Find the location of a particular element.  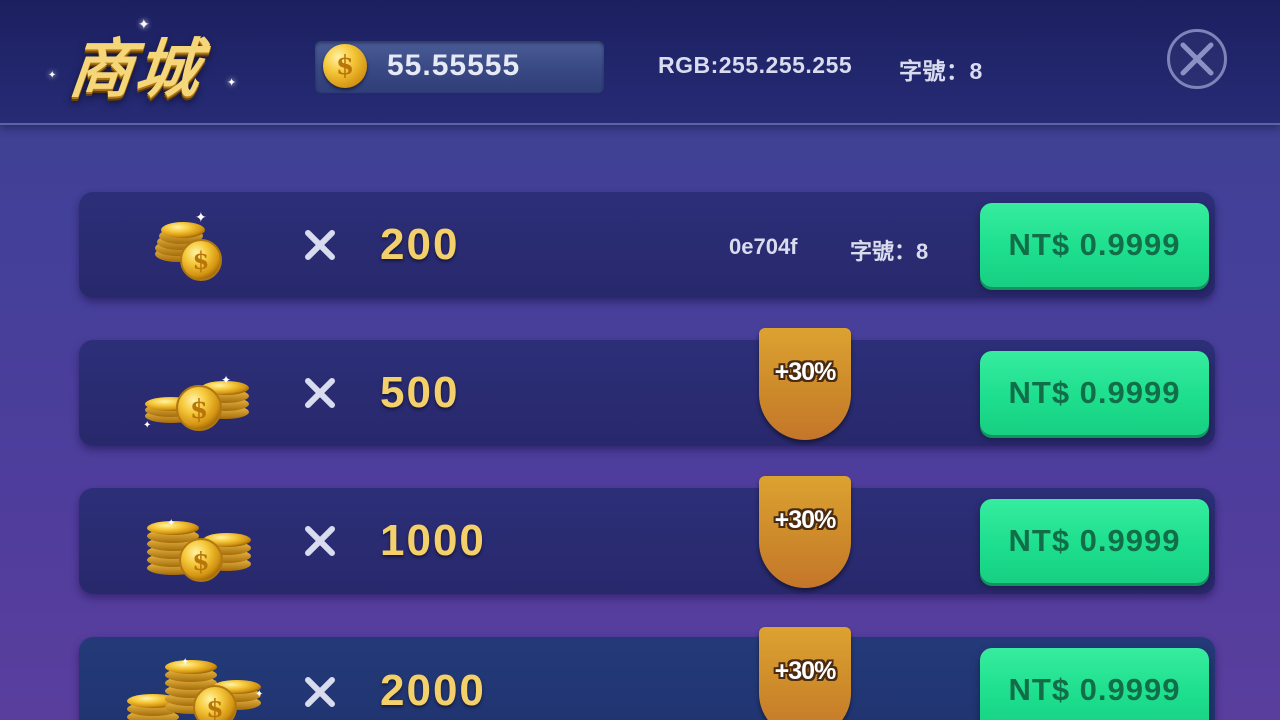

coin-stack-small-icon: $ ✦ is located at coordinates (204, 246).